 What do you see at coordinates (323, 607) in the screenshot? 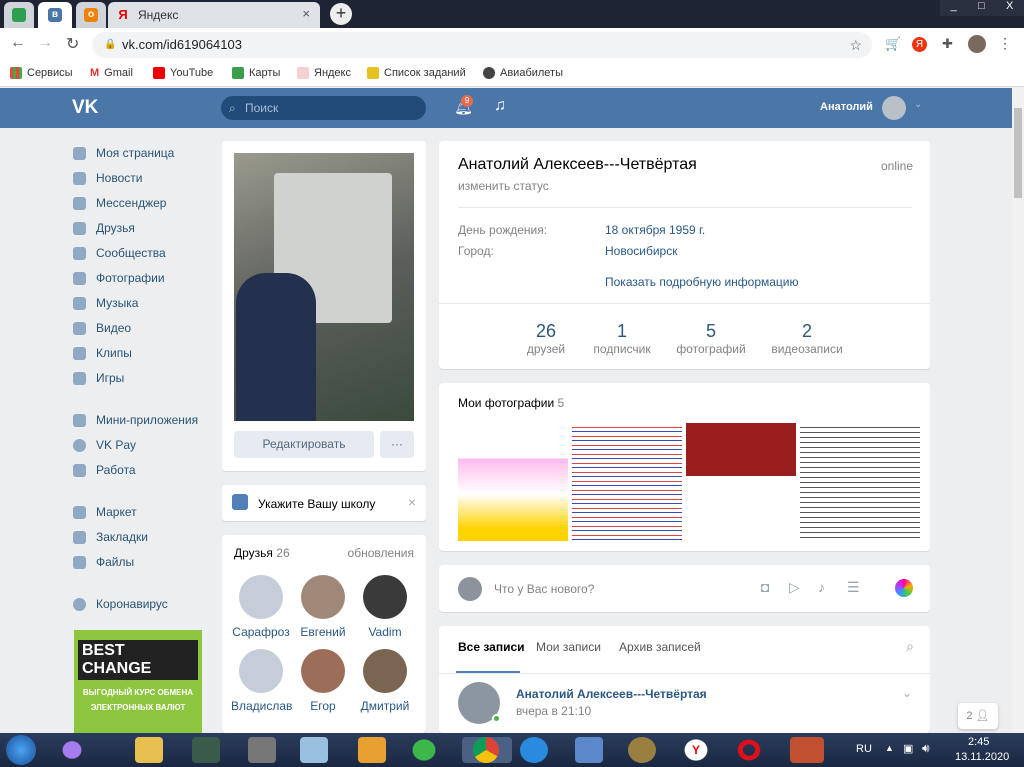
I see `friend-item: Евгений` at bounding box center [323, 607].